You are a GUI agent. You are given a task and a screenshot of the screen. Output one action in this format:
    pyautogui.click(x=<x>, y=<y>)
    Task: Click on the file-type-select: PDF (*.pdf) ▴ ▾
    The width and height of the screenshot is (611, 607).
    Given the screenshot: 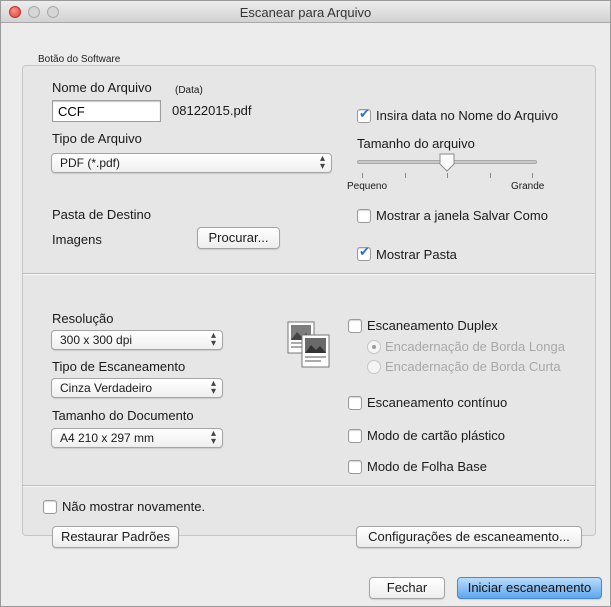 What is the action you would take?
    pyautogui.click(x=191, y=163)
    